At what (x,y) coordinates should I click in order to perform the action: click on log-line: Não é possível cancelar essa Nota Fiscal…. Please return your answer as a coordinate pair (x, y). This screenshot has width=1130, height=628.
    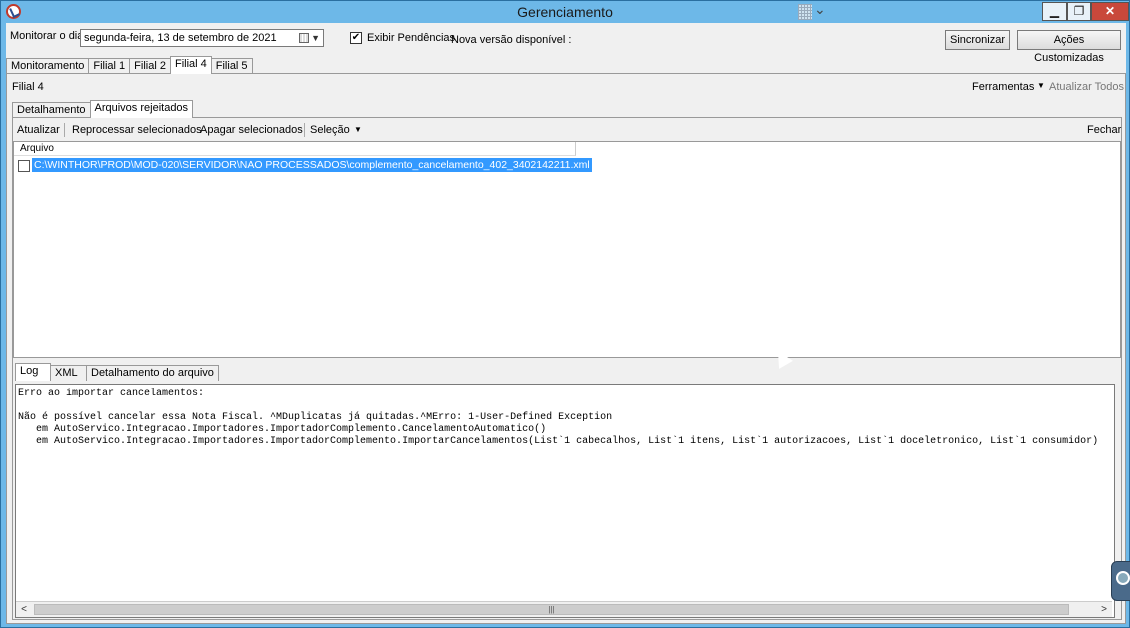
    Looking at the image, I should click on (315, 417).